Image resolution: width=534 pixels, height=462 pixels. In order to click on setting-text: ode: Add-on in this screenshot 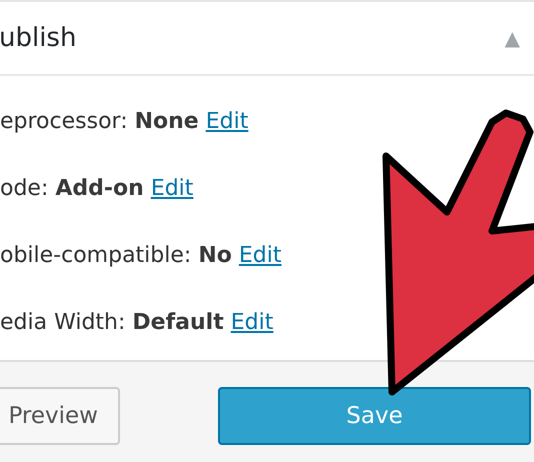, I will do `click(72, 189)`.